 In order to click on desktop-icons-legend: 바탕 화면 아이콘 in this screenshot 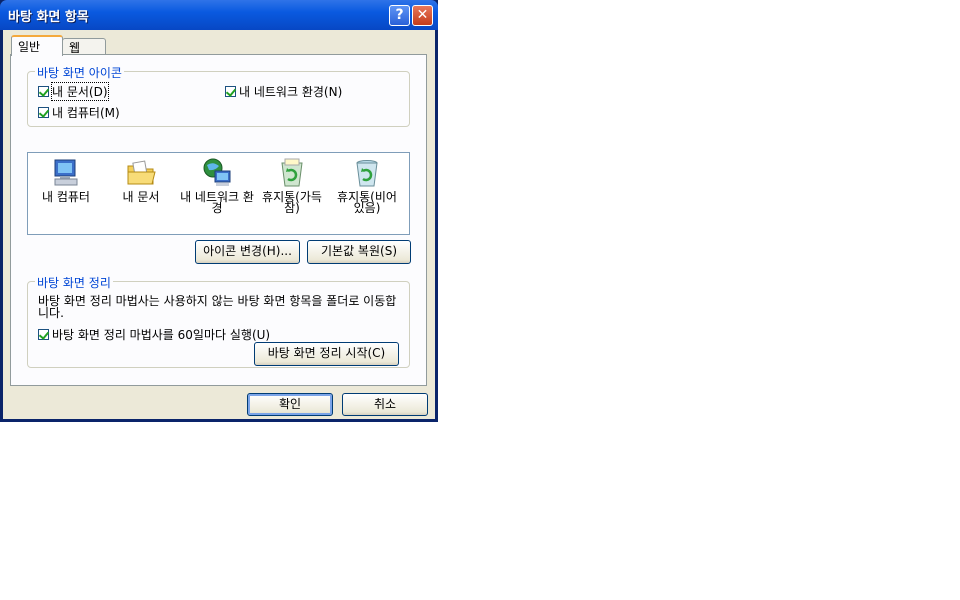, I will do `click(79, 72)`.